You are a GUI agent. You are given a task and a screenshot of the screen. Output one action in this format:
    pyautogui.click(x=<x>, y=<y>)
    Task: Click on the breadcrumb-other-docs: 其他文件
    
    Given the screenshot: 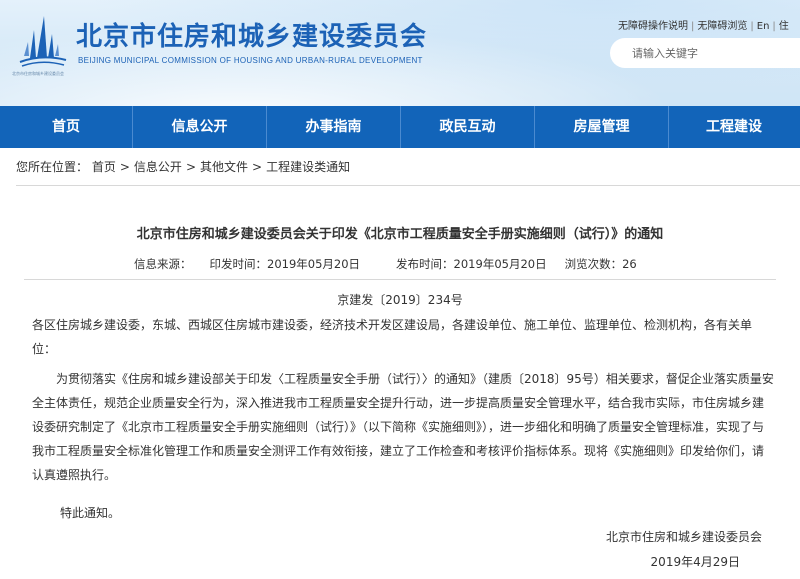 What is the action you would take?
    pyautogui.click(x=224, y=167)
    